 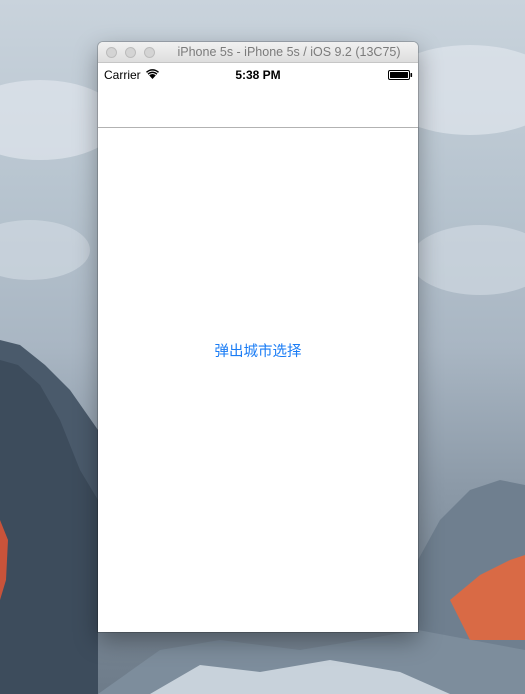 I want to click on window-titlebar: iPhone 5s - iPhone 5s / iOS 9.2 (13C75), so click(x=258, y=52).